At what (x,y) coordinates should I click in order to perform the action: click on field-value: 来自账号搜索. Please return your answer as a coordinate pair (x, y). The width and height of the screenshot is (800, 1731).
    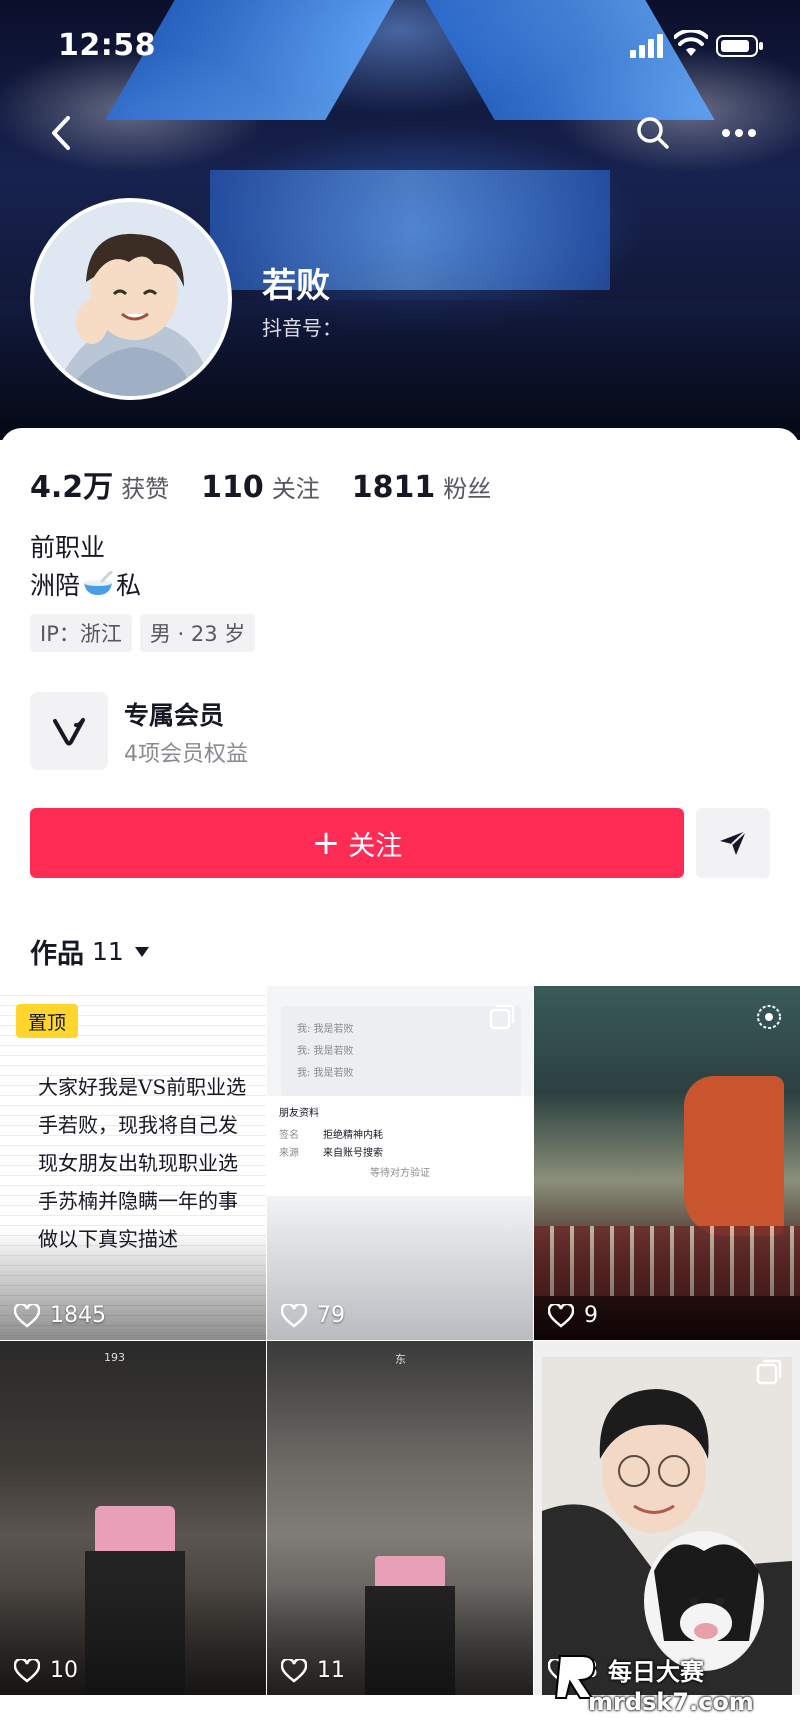
    Looking at the image, I should click on (353, 1153).